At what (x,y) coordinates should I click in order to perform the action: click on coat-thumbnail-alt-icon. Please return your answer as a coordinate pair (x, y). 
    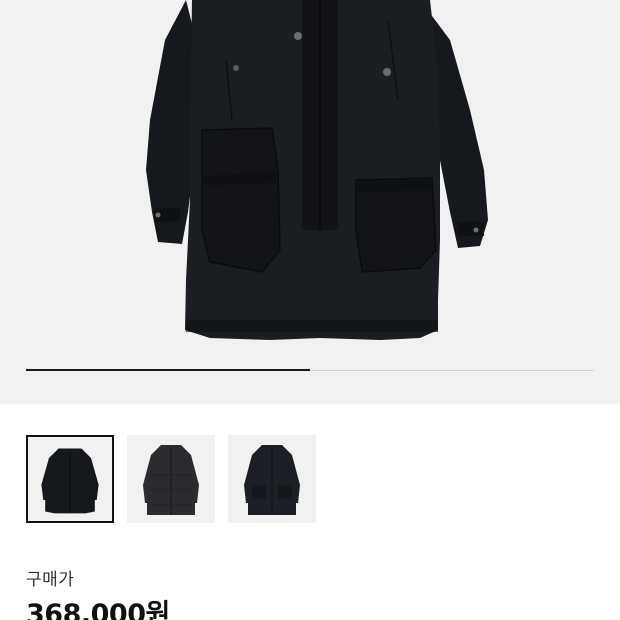
    Looking at the image, I should click on (272, 480).